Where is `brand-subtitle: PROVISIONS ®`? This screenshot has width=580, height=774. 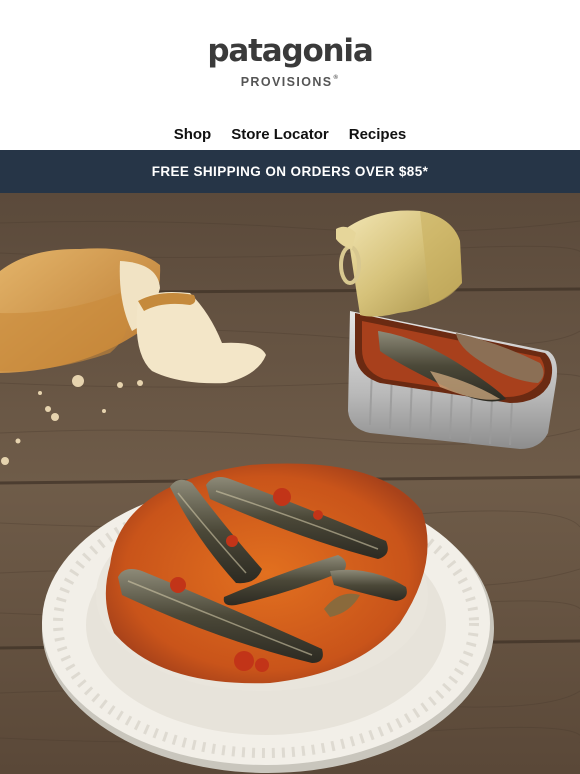
brand-subtitle: PROVISIONS ® is located at coordinates (290, 82).